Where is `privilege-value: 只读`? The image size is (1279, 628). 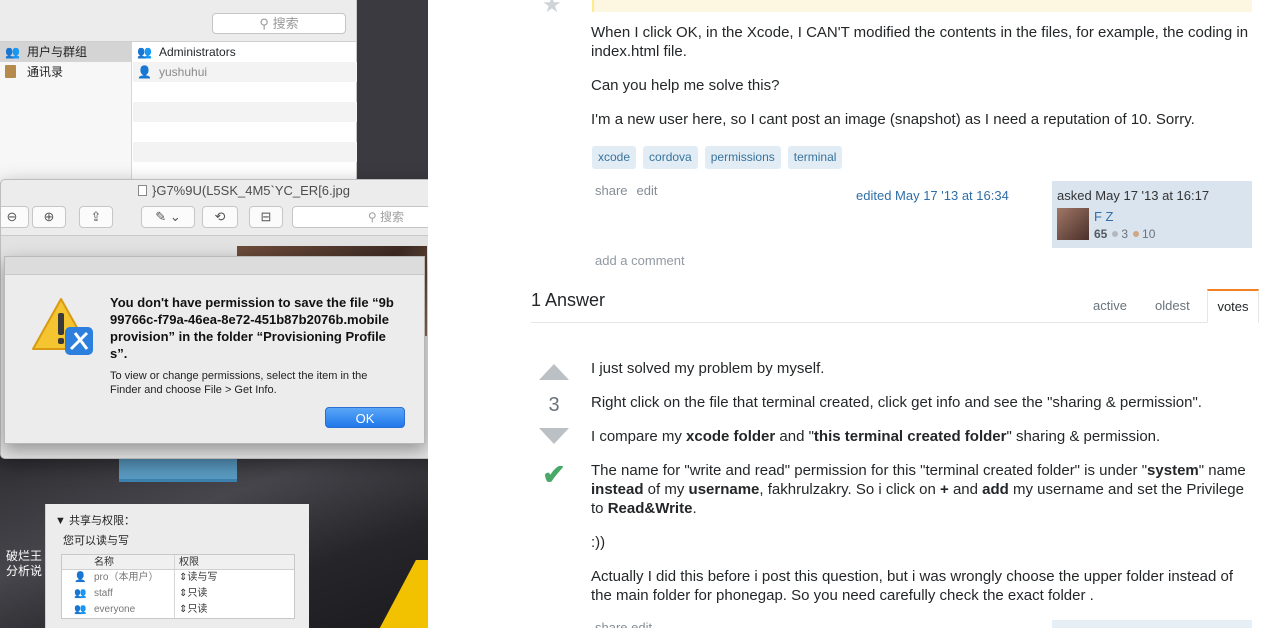
privilege-value: 只读 is located at coordinates (197, 609).